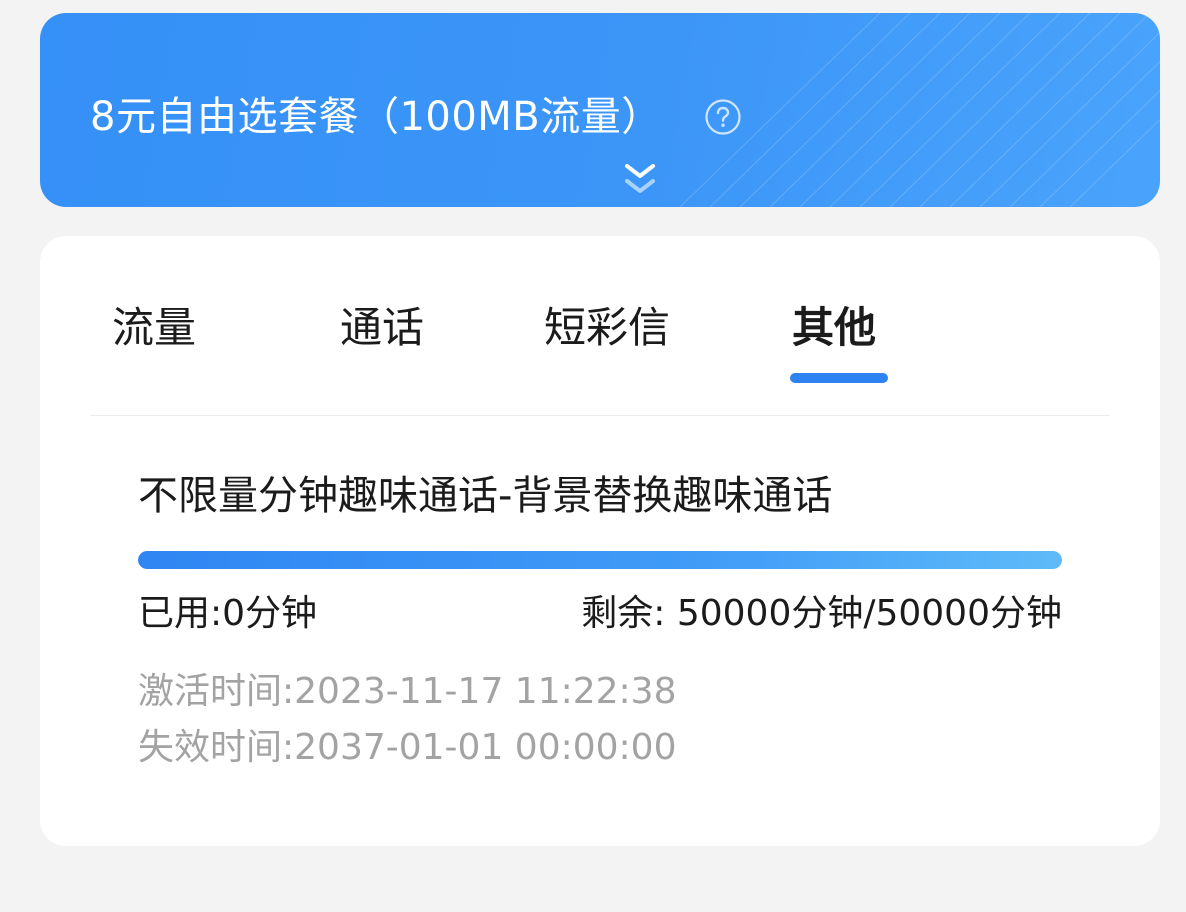 The width and height of the screenshot is (1186, 912). Describe the element at coordinates (228, 613) in the screenshot. I see `used-amount: 已用:0分钟` at that location.